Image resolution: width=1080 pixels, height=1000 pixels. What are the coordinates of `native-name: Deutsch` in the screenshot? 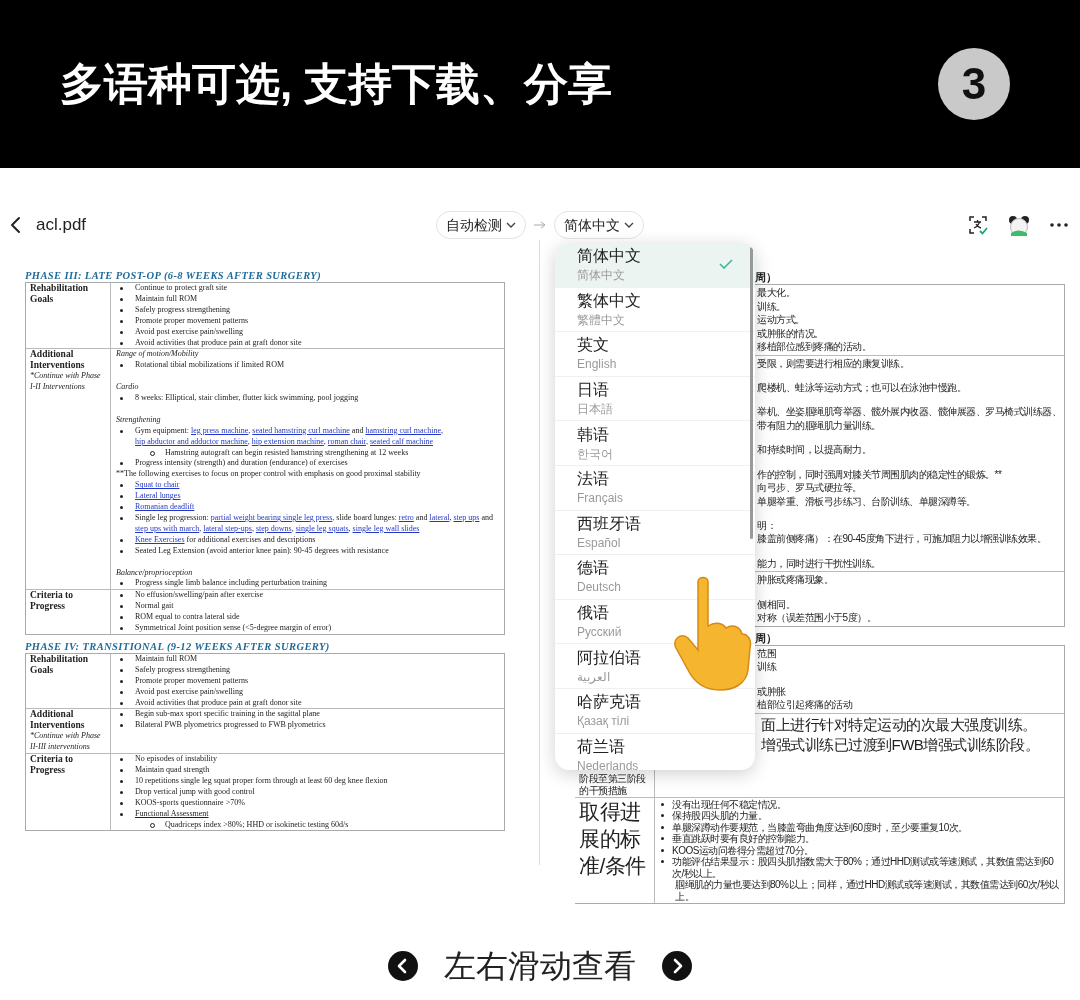 It's located at (600, 587).